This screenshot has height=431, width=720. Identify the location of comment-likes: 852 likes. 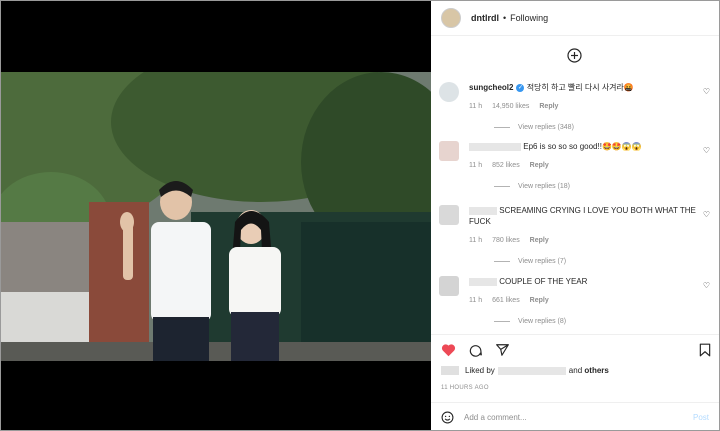
(506, 165).